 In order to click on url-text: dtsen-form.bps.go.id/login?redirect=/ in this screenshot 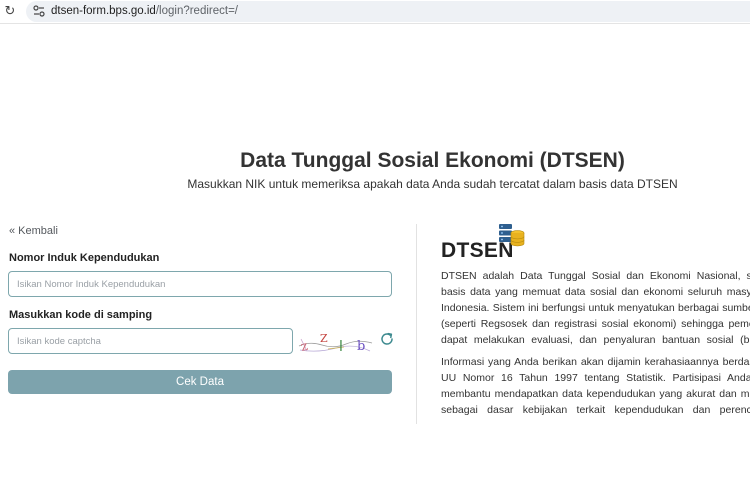, I will do `click(144, 11)`.